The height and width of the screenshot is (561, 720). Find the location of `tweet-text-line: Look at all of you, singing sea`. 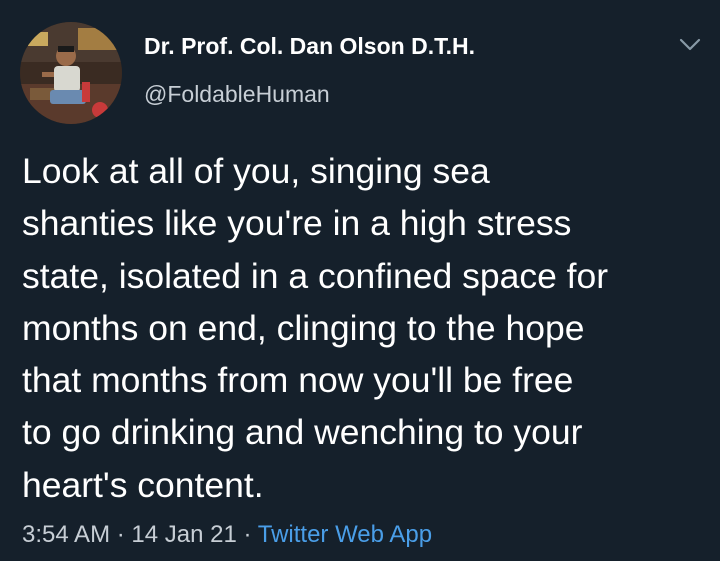

tweet-text-line: Look at all of you, singing sea is located at coordinates (256, 171).